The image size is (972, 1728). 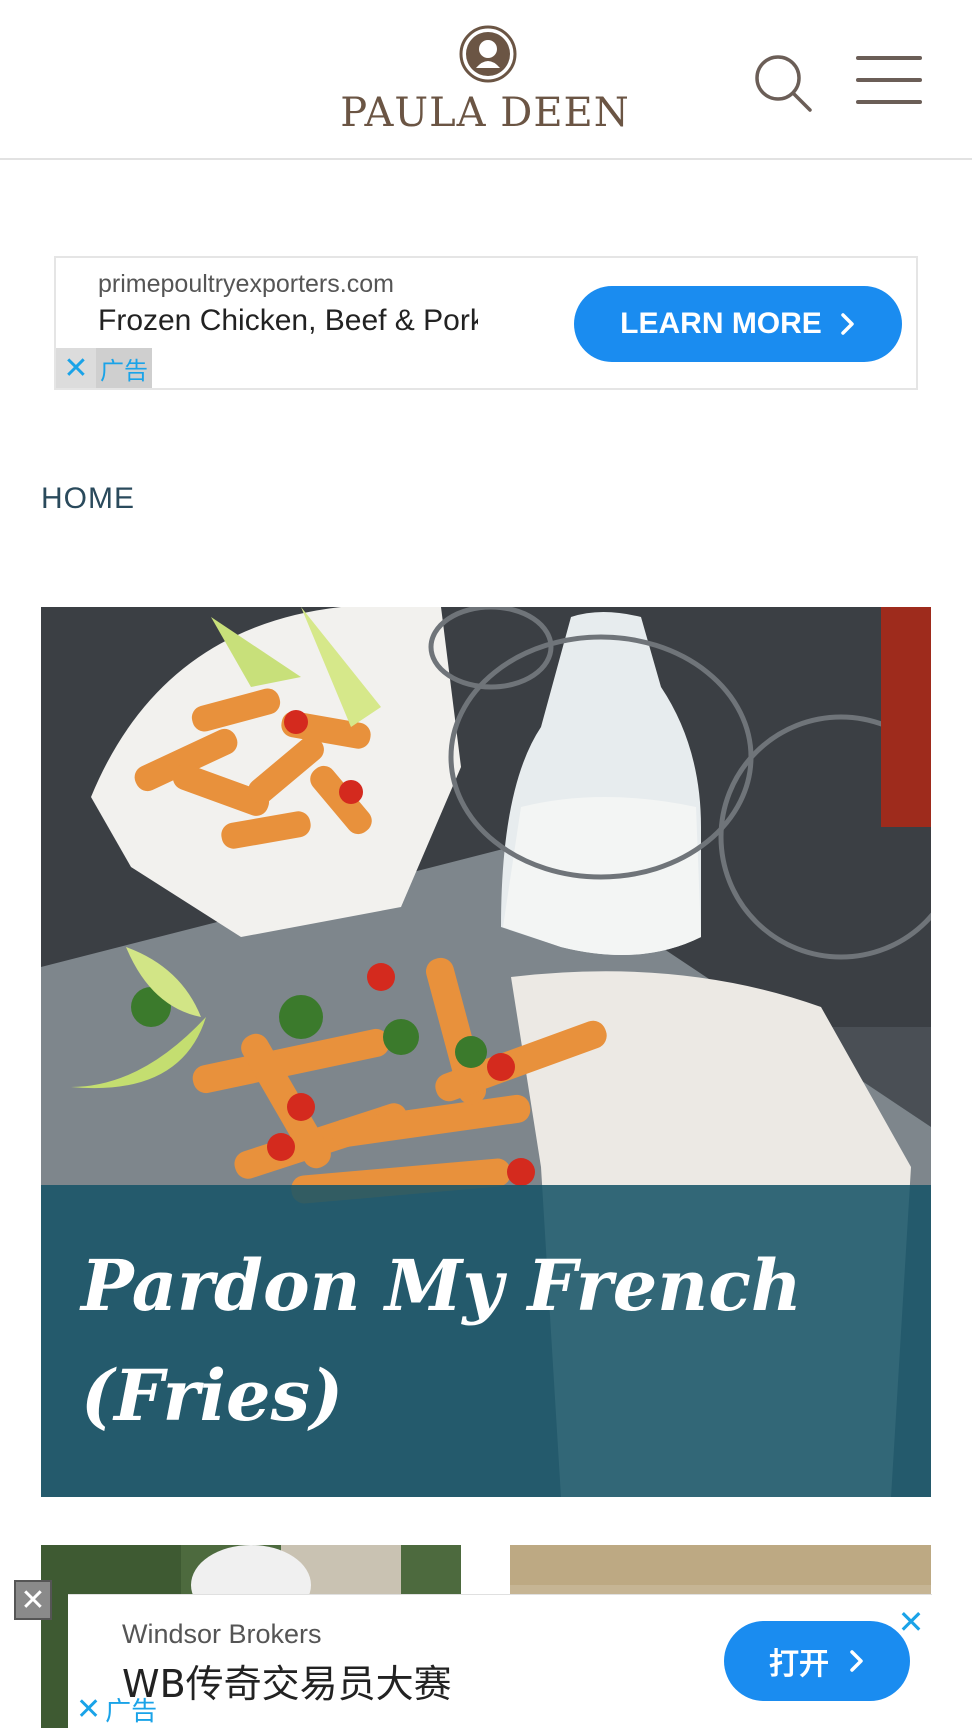 I want to click on cta-label: LEARN MORE, so click(x=721, y=323).